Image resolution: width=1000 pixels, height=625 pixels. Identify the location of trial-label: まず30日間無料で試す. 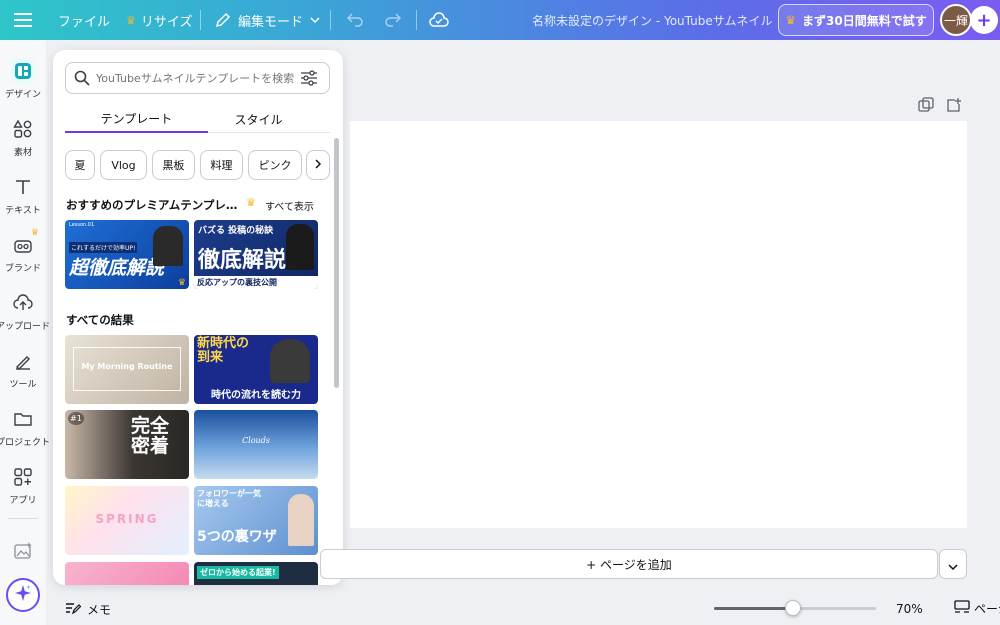
(864, 20).